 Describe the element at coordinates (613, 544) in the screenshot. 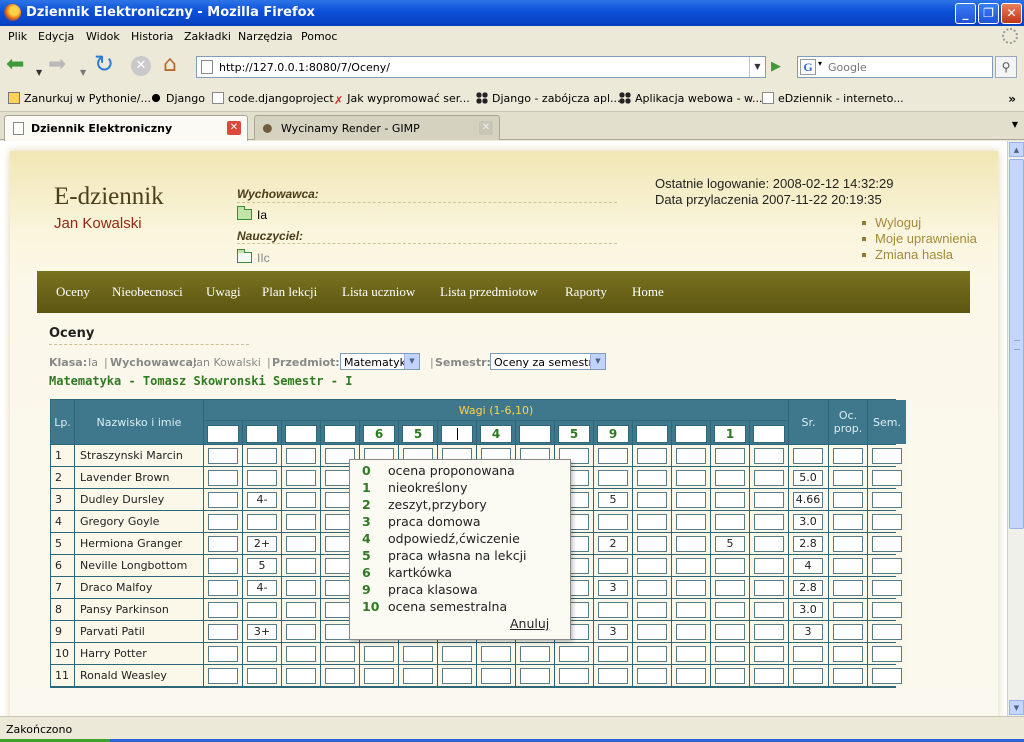

I see `grade-input: 2` at that location.